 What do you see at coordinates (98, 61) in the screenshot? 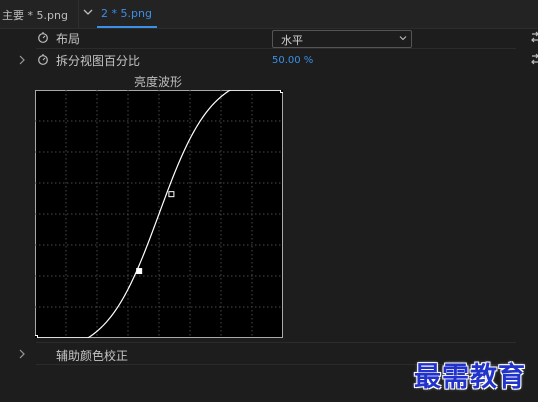
I see `split-label: 拆分视图百分比` at bounding box center [98, 61].